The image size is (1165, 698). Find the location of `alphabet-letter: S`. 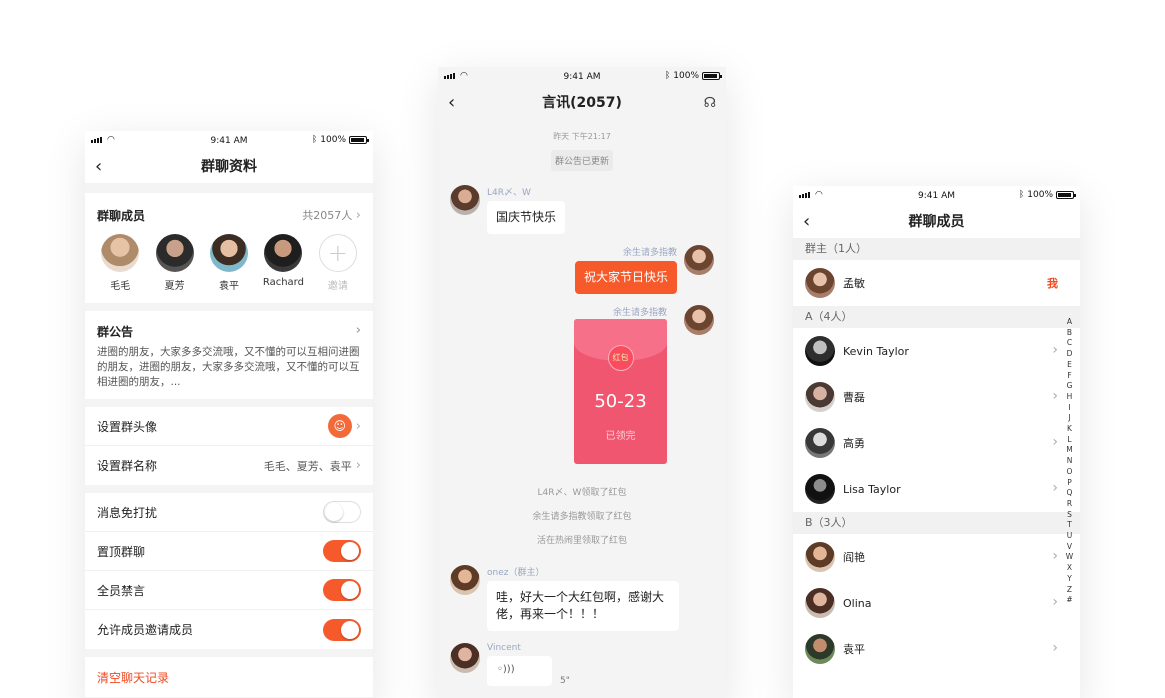

alphabet-letter: S is located at coordinates (1069, 515).